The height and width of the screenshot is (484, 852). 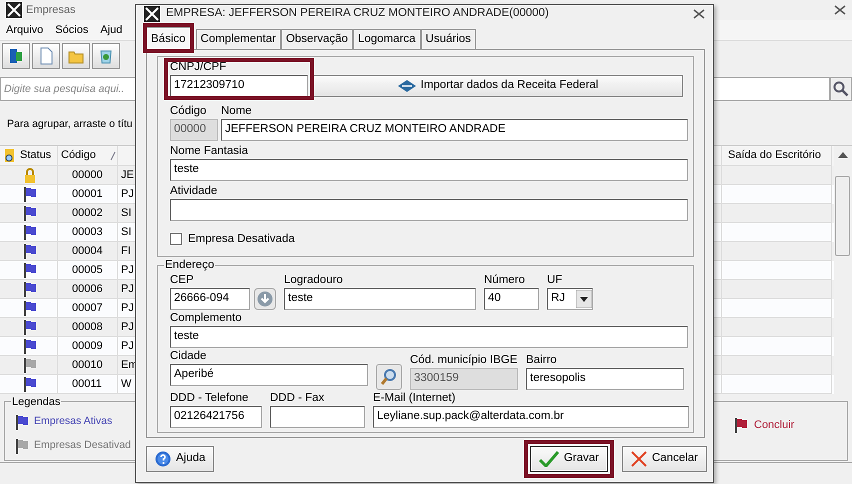 I want to click on field-label: Código, so click(x=189, y=111).